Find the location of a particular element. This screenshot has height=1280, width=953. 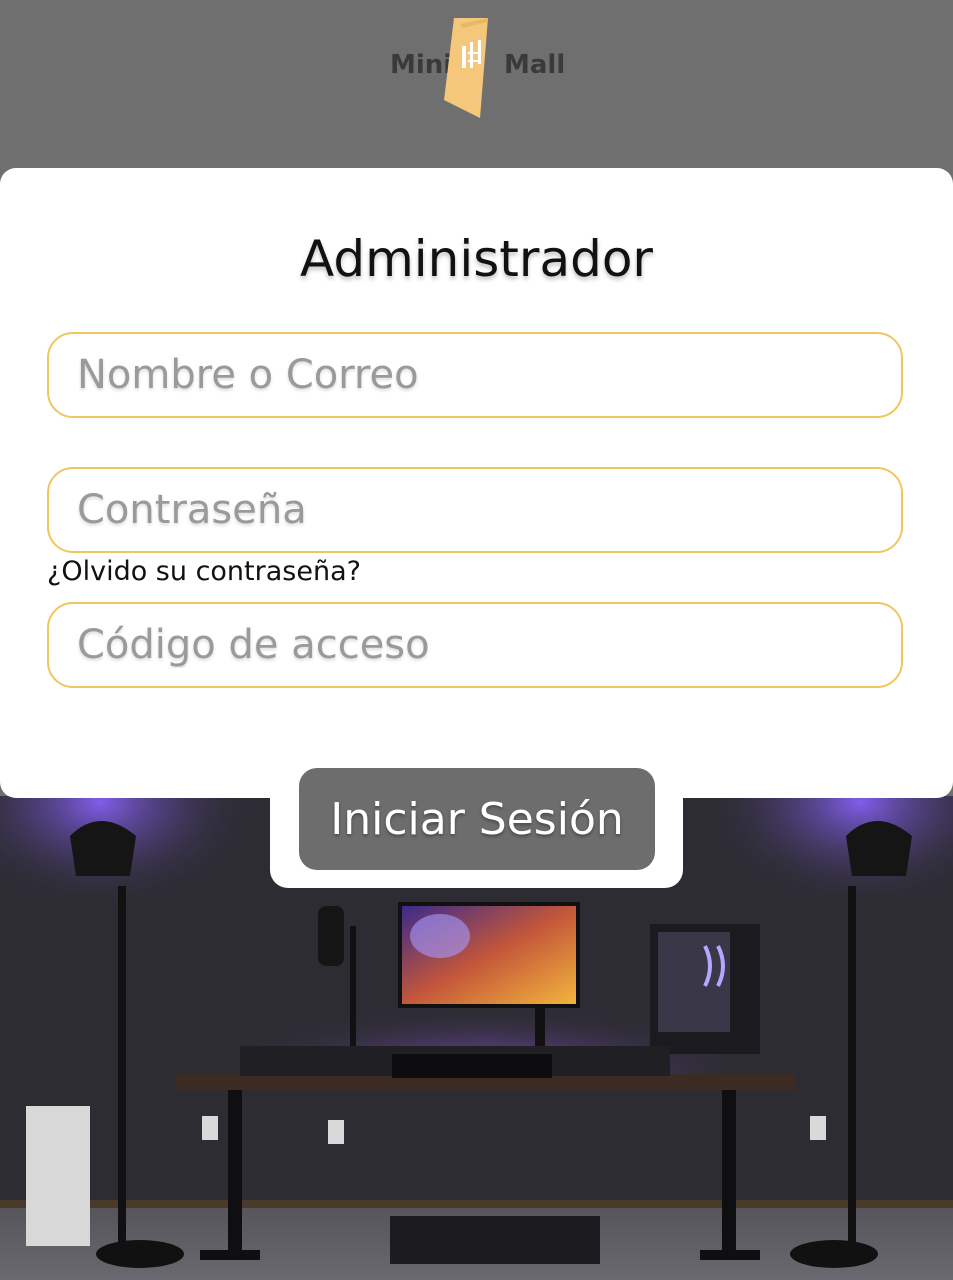

forgot-password-link: ¿Olvido su contraseña? is located at coordinates (204, 571).